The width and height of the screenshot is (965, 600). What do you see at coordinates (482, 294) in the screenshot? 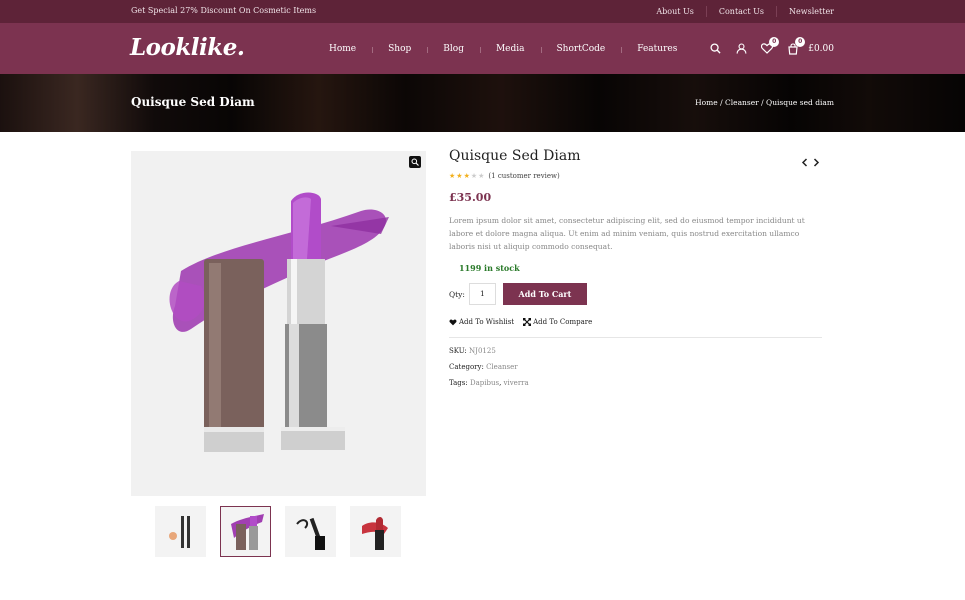
I see `quantity-input: 1` at bounding box center [482, 294].